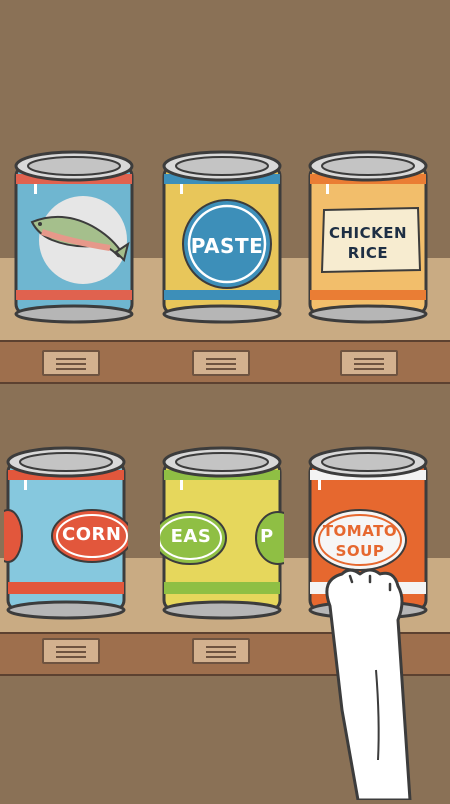  What do you see at coordinates (74, 236) in the screenshot?
I see `fish-can` at bounding box center [74, 236].